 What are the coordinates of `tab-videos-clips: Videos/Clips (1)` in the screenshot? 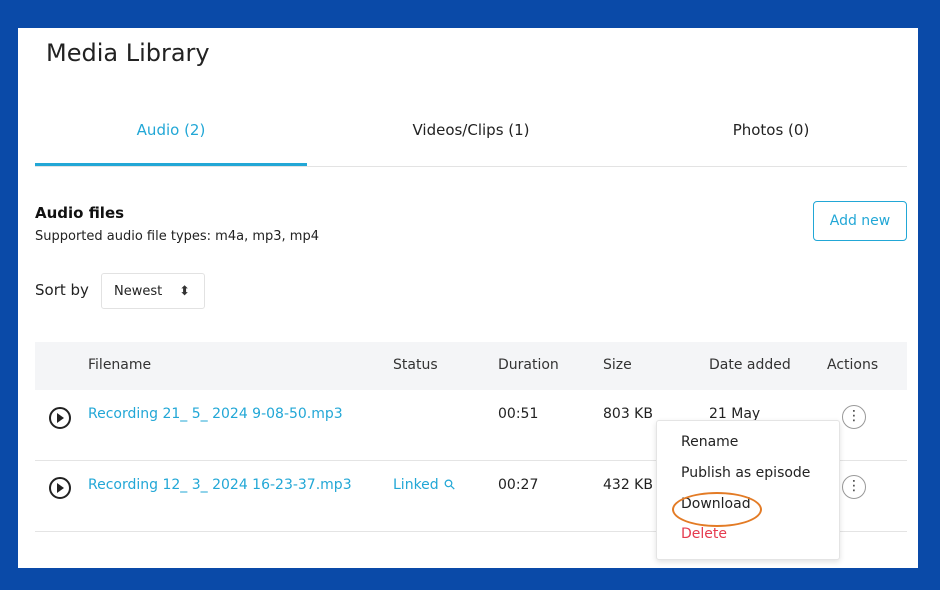 It's located at (471, 135).